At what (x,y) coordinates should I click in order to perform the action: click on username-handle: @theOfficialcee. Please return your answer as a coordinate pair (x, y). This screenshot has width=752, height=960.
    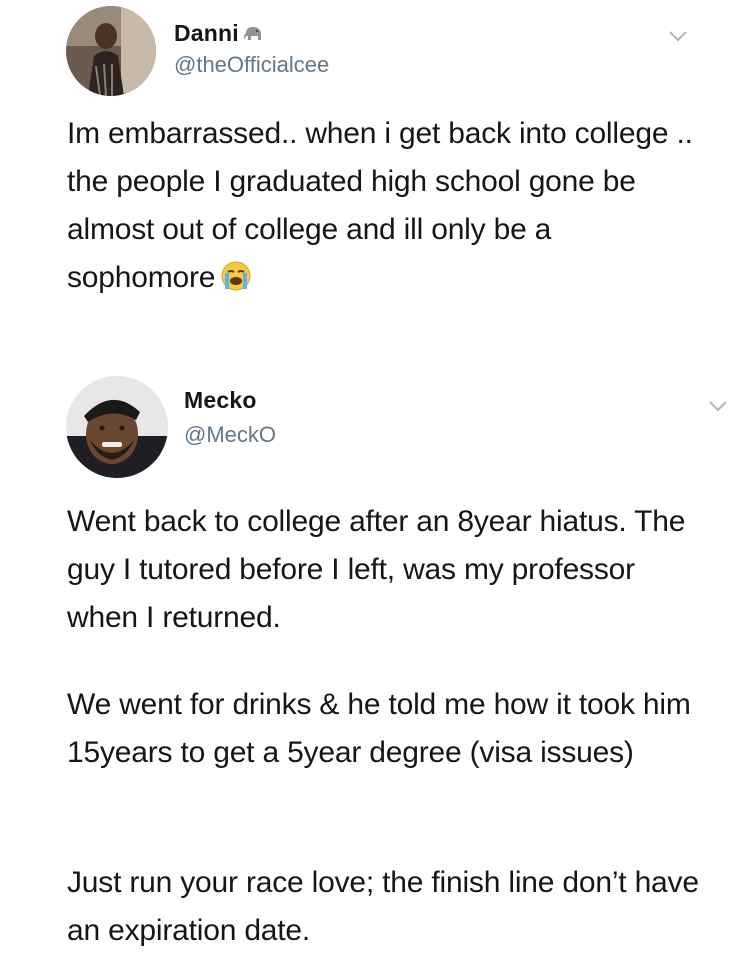
    Looking at the image, I should click on (251, 65).